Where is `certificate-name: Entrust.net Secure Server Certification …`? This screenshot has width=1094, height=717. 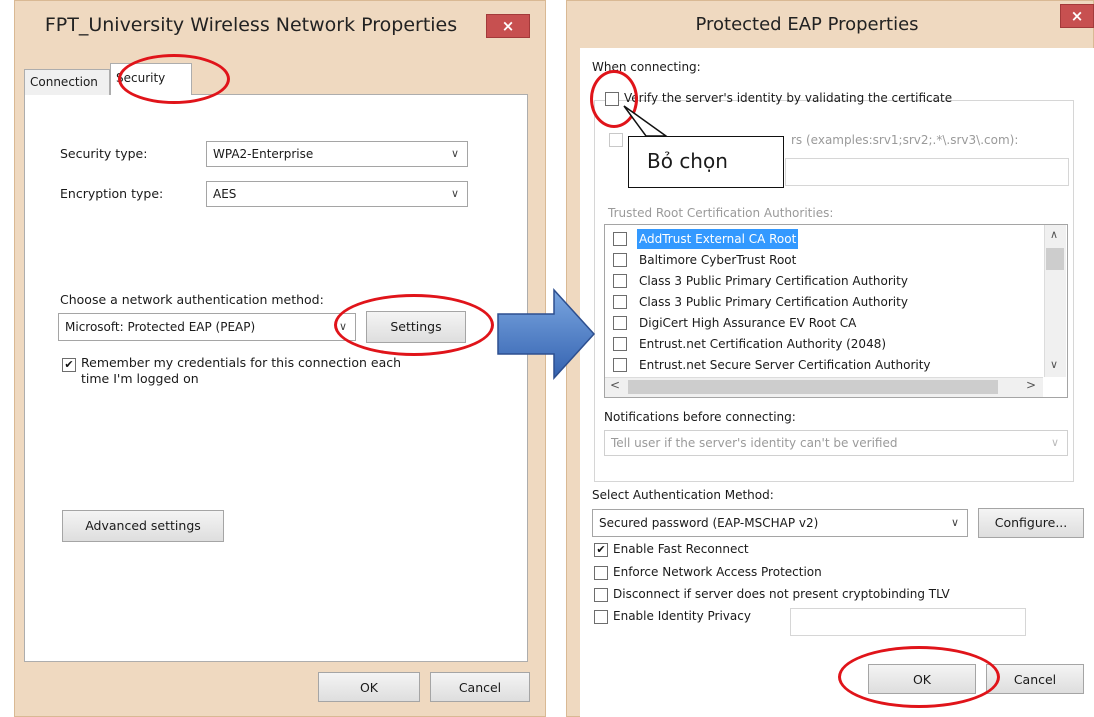 certificate-name: Entrust.net Secure Server Certification … is located at coordinates (785, 365).